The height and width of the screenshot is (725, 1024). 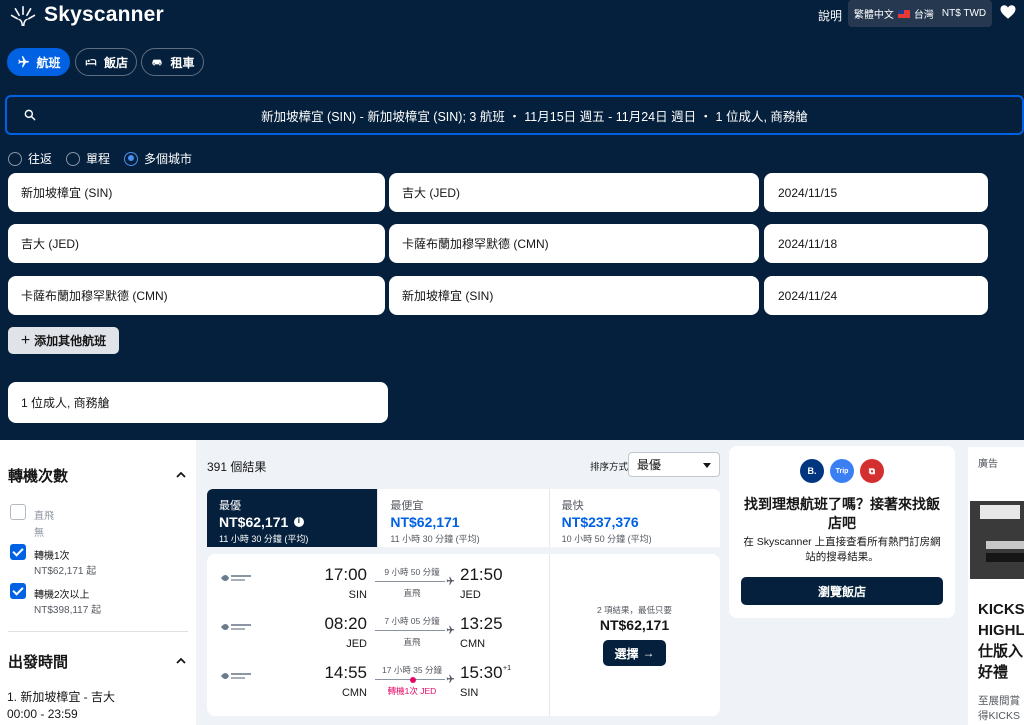 What do you see at coordinates (842, 591) in the screenshot?
I see `browse-hotels-button: 瀏覽飯店` at bounding box center [842, 591].